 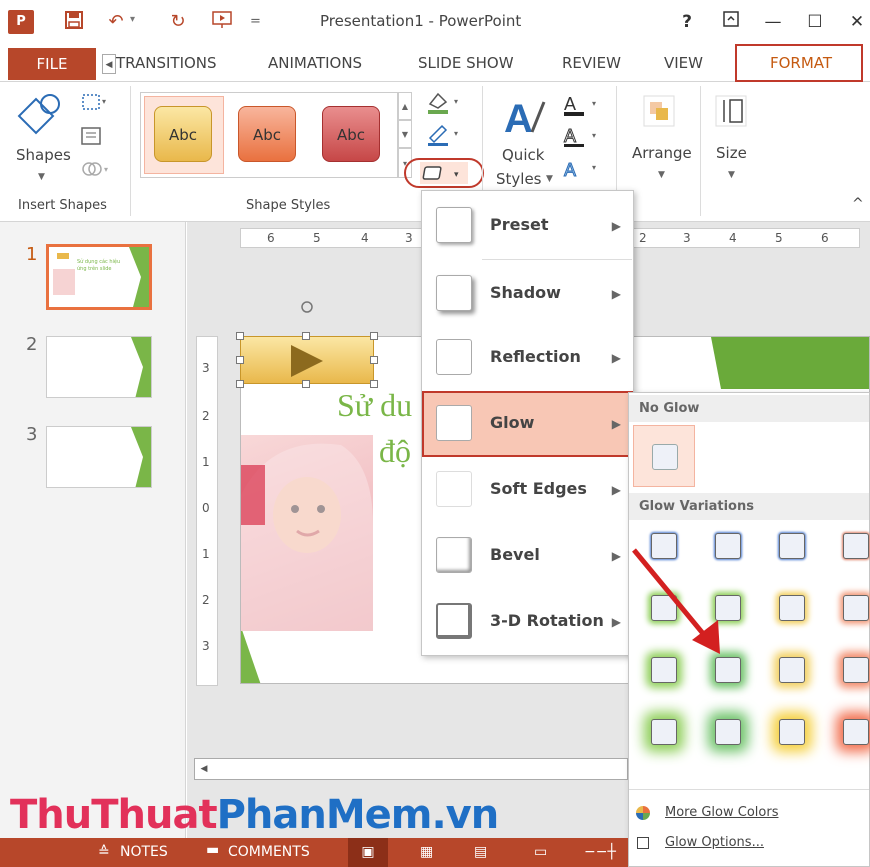 What do you see at coordinates (519, 179) in the screenshot?
I see `quick-styles-label-2: Styles` at bounding box center [519, 179].